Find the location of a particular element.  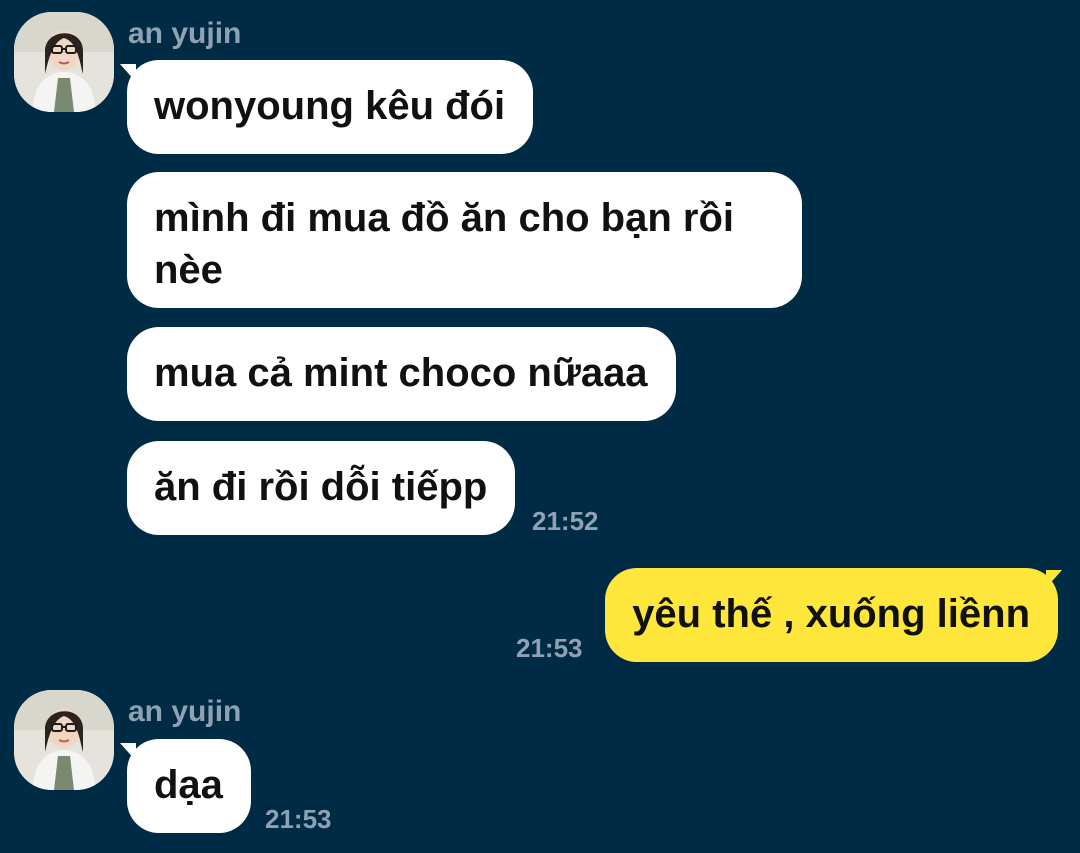

incoming-message: mua cả mint choco nữaaa is located at coordinates (401, 374).